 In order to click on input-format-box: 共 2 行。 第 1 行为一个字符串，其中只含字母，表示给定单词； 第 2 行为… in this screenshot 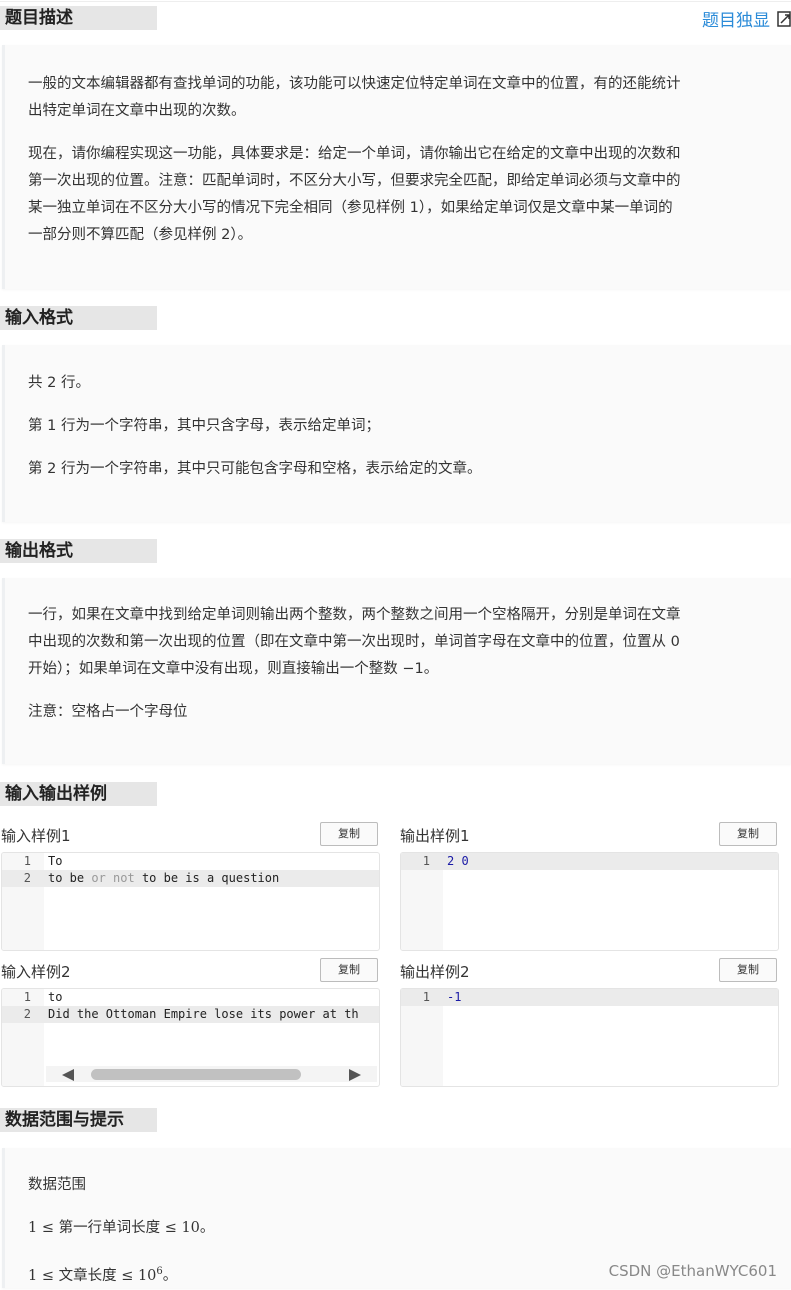, I will do `click(396, 433)`.